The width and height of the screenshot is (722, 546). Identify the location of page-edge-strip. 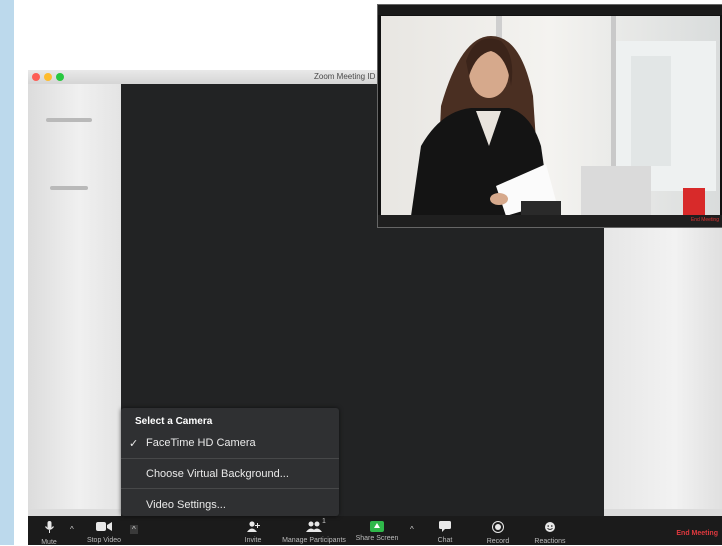
(7, 272).